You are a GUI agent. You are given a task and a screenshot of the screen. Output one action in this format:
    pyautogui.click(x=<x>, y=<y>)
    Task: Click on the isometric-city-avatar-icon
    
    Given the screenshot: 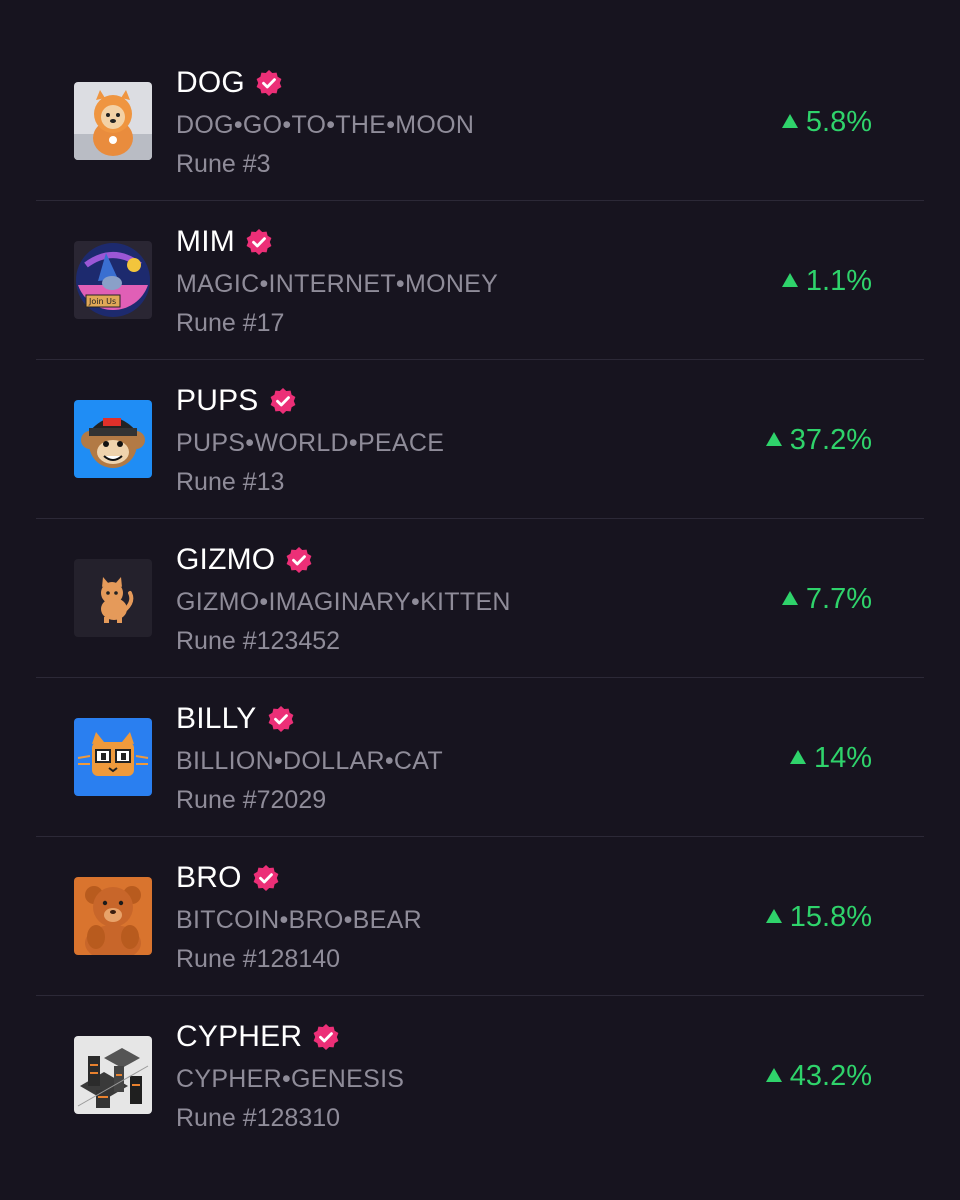 What is the action you would take?
    pyautogui.click(x=113, y=1075)
    